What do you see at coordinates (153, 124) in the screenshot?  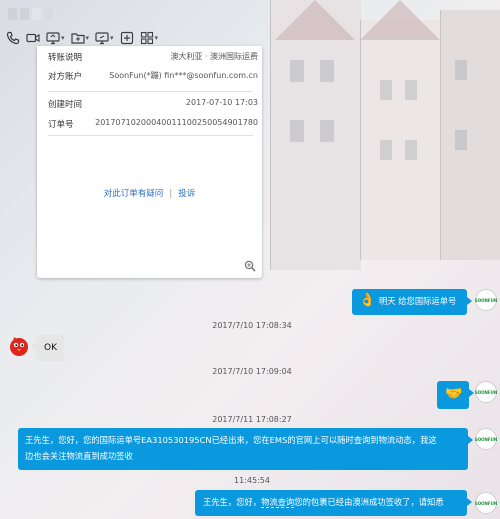 I see `card-row-order-number: 订单号 20170710200040011100250054901780` at bounding box center [153, 124].